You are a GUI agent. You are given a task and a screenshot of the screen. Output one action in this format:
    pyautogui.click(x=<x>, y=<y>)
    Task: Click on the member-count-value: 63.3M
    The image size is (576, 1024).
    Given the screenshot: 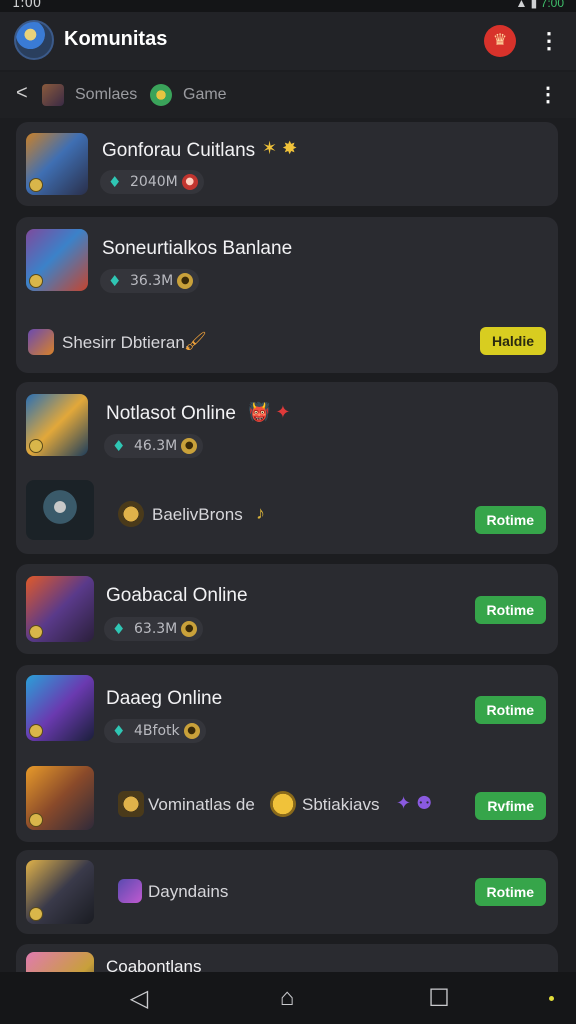 What is the action you would take?
    pyautogui.click(x=156, y=629)
    